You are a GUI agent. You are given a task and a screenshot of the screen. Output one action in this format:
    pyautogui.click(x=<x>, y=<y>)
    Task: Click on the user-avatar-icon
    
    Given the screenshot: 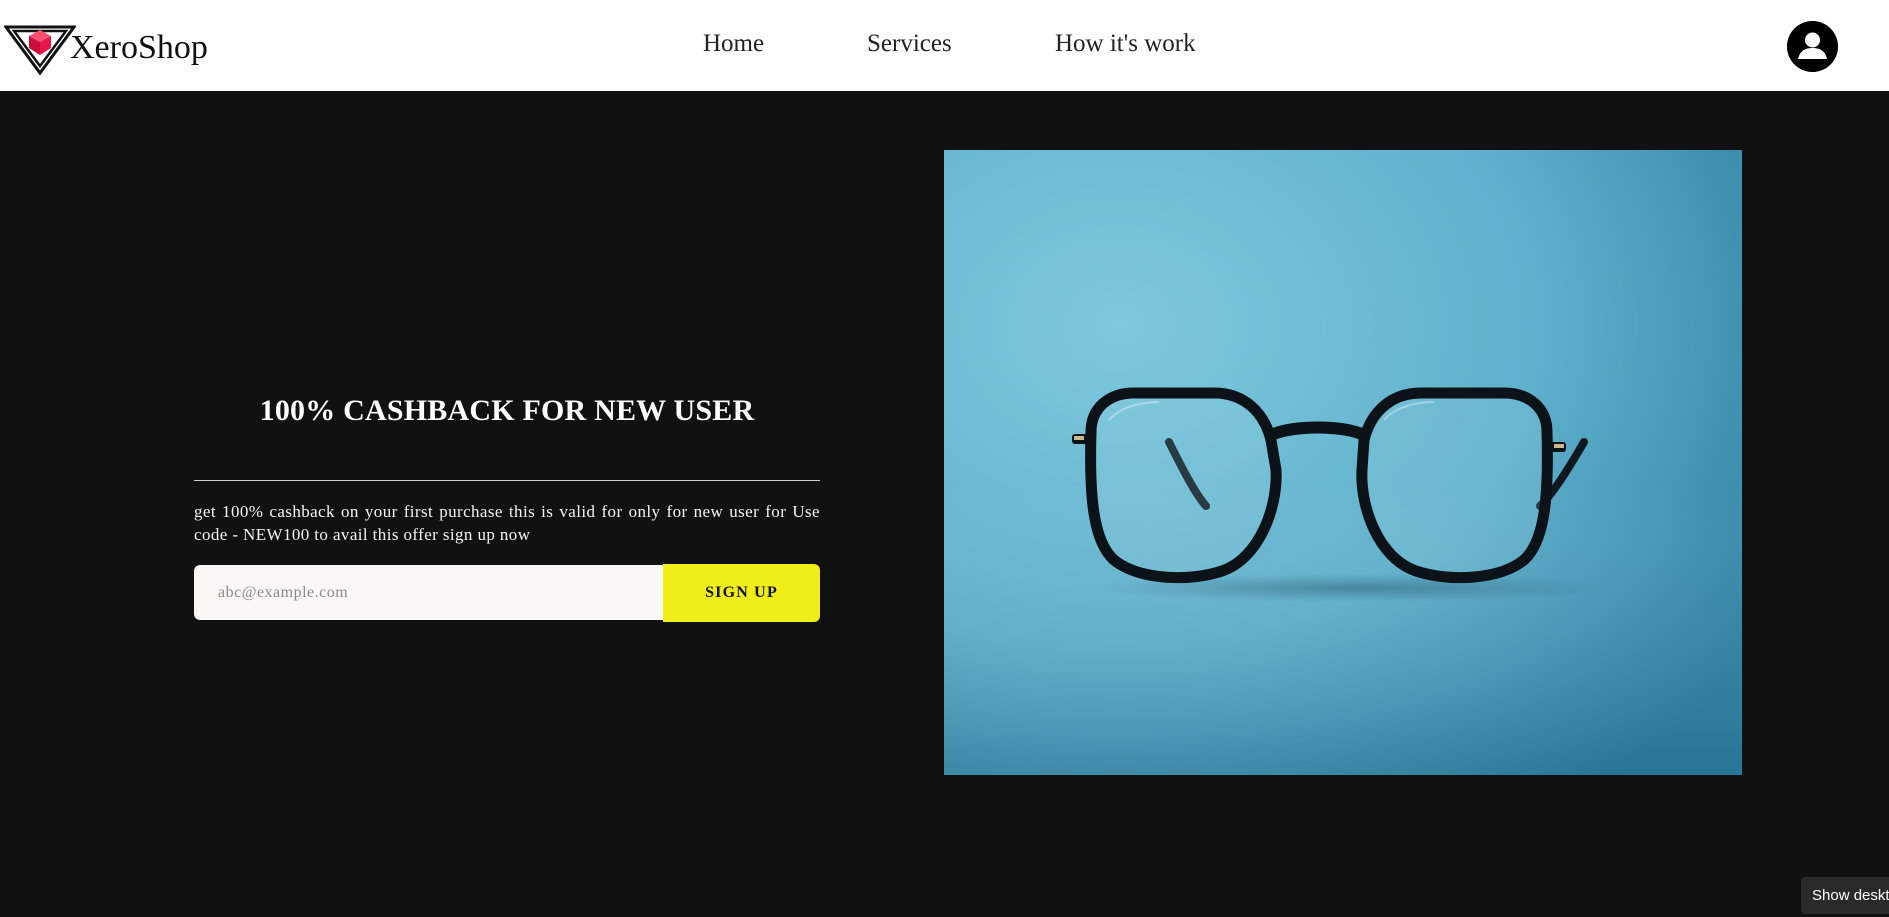 What is the action you would take?
    pyautogui.click(x=1812, y=46)
    